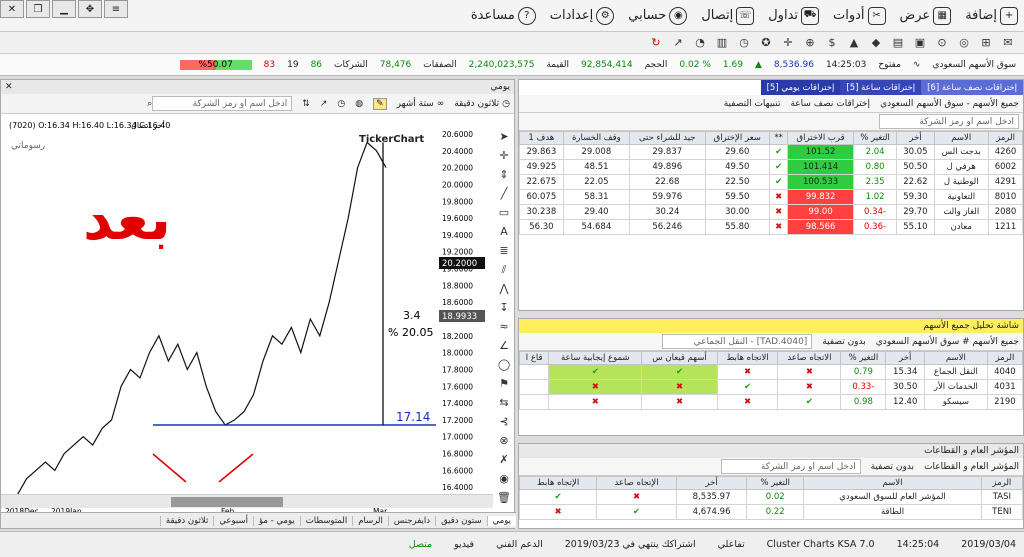 The image size is (1024, 557). Describe the element at coordinates (326, 520) in the screenshot. I see `tab-averages: المتوسطات` at that location.